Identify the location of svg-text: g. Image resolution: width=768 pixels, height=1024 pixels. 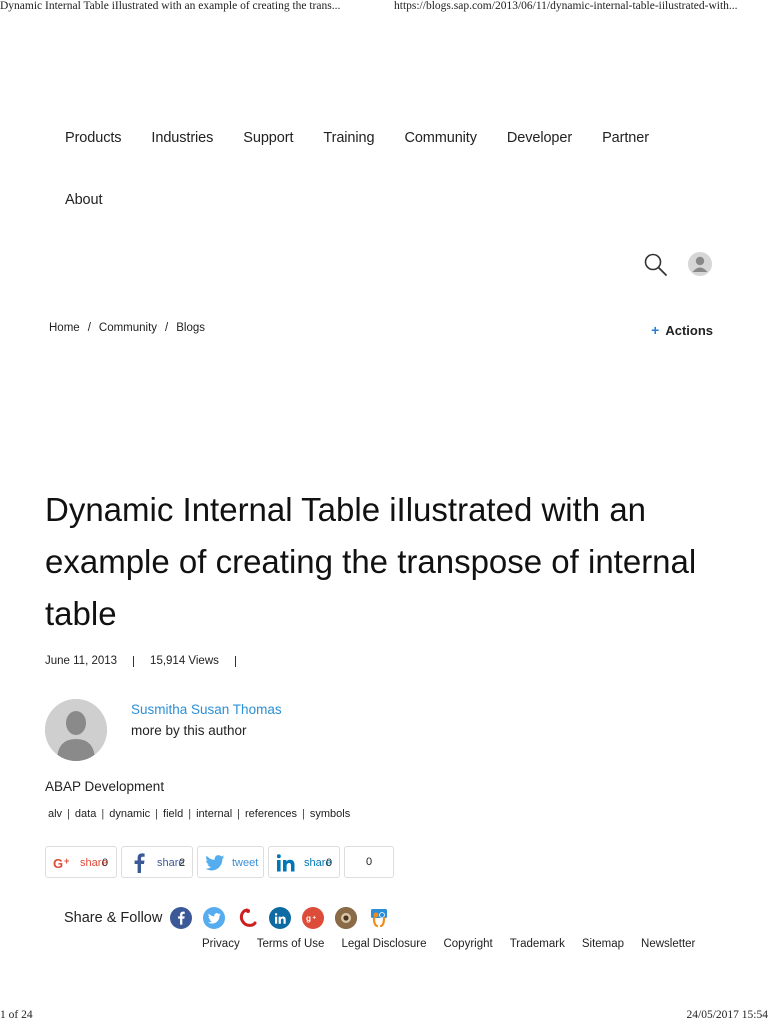
(308, 918).